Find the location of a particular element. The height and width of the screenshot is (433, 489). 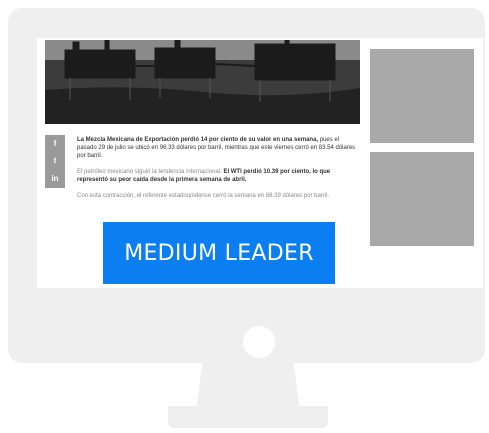

article-hero-image is located at coordinates (202, 82).